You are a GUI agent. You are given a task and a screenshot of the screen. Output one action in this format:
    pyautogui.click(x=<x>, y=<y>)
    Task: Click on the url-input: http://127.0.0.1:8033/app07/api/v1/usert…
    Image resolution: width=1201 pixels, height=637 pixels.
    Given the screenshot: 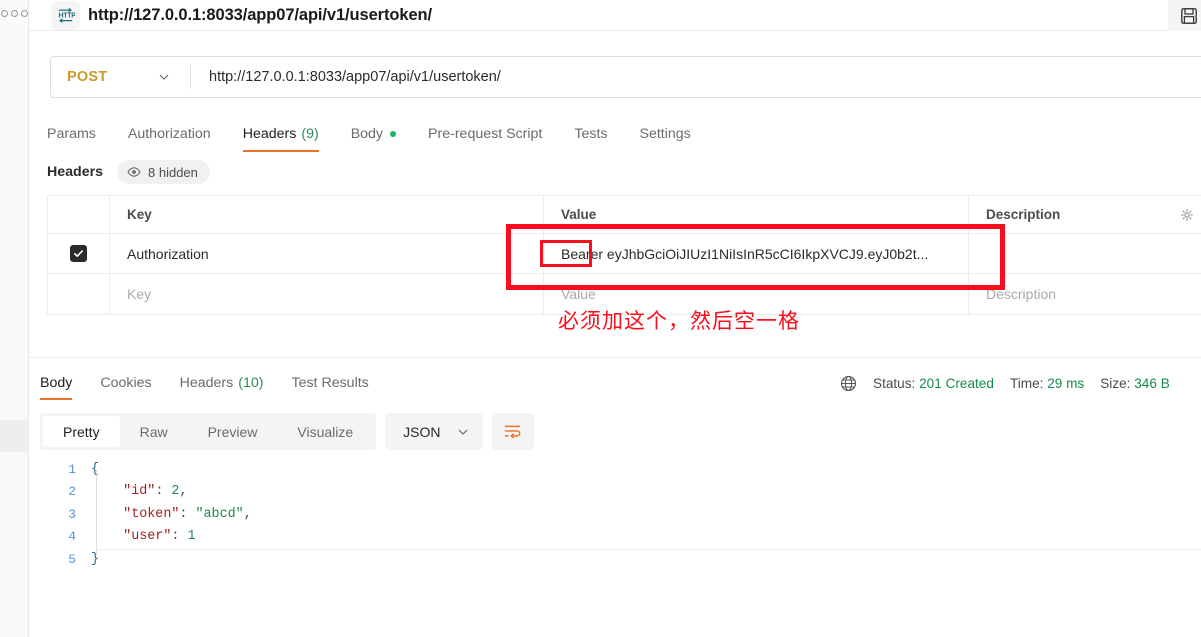 What is the action you would take?
    pyautogui.click(x=696, y=77)
    